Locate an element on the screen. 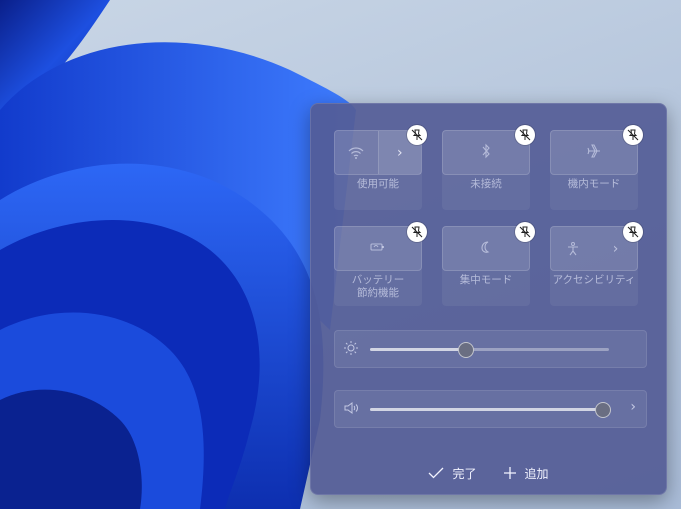 The image size is (681, 509). airplane-icon is located at coordinates (594, 153).